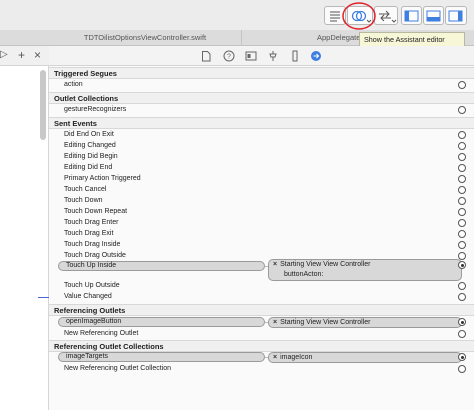 The height and width of the screenshot is (410, 474). What do you see at coordinates (261, 296) in the screenshot?
I see `list-item: Value Changed` at bounding box center [261, 296].